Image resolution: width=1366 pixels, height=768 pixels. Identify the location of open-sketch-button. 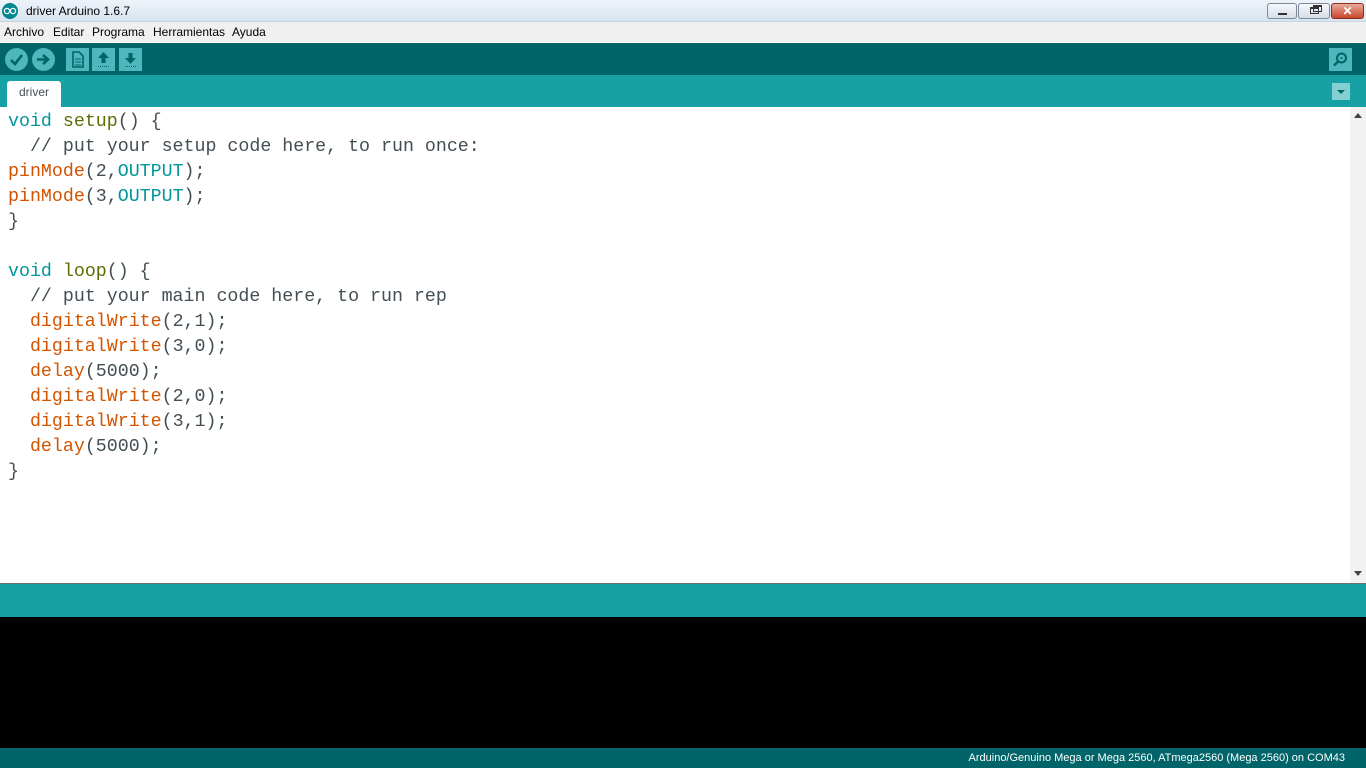
(103, 59).